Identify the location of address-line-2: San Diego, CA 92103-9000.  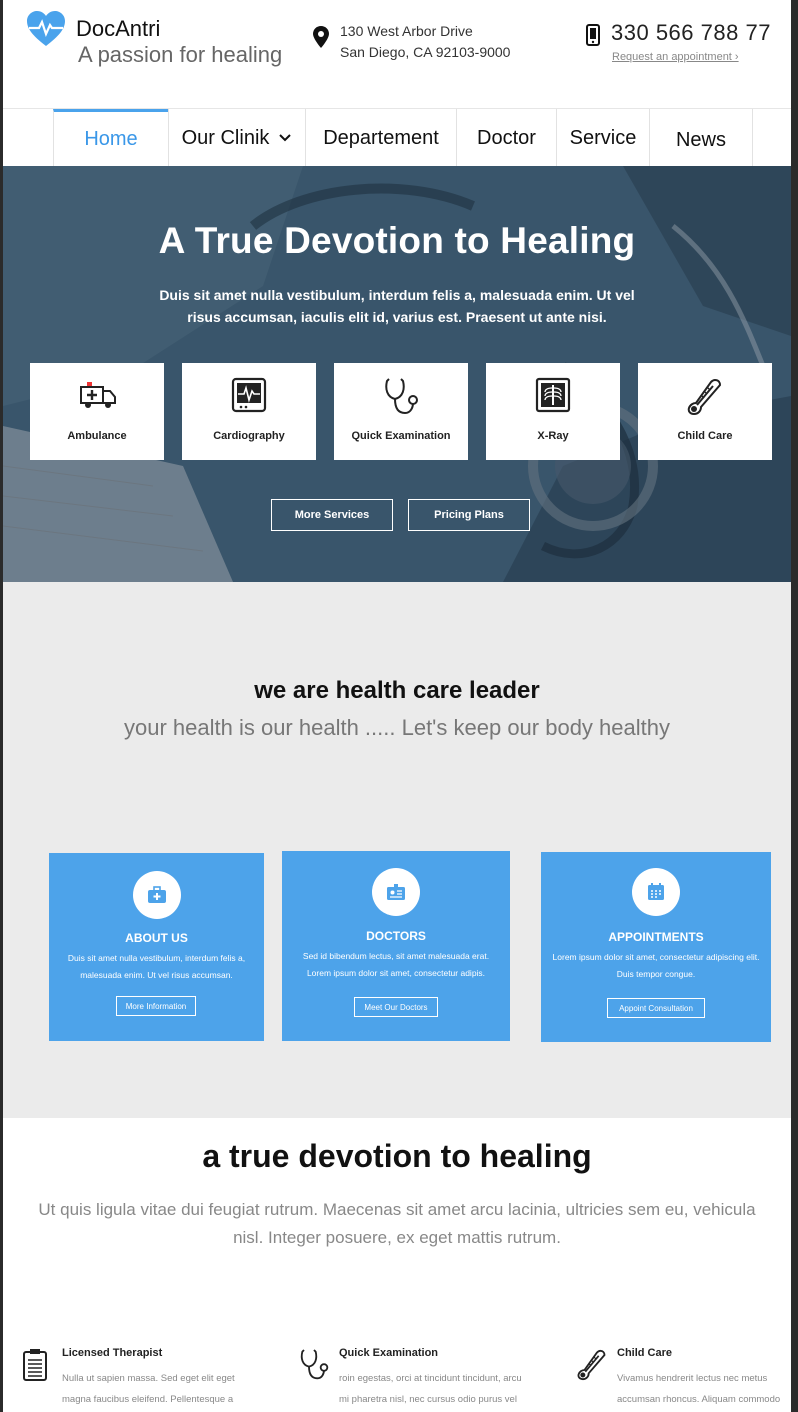
(425, 52).